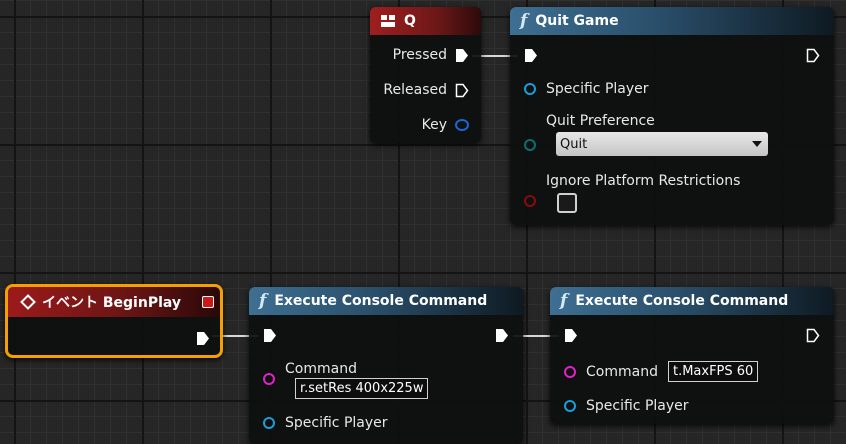  What do you see at coordinates (362, 388) in the screenshot?
I see `command-input-1: r.setRes 400x225w` at bounding box center [362, 388].